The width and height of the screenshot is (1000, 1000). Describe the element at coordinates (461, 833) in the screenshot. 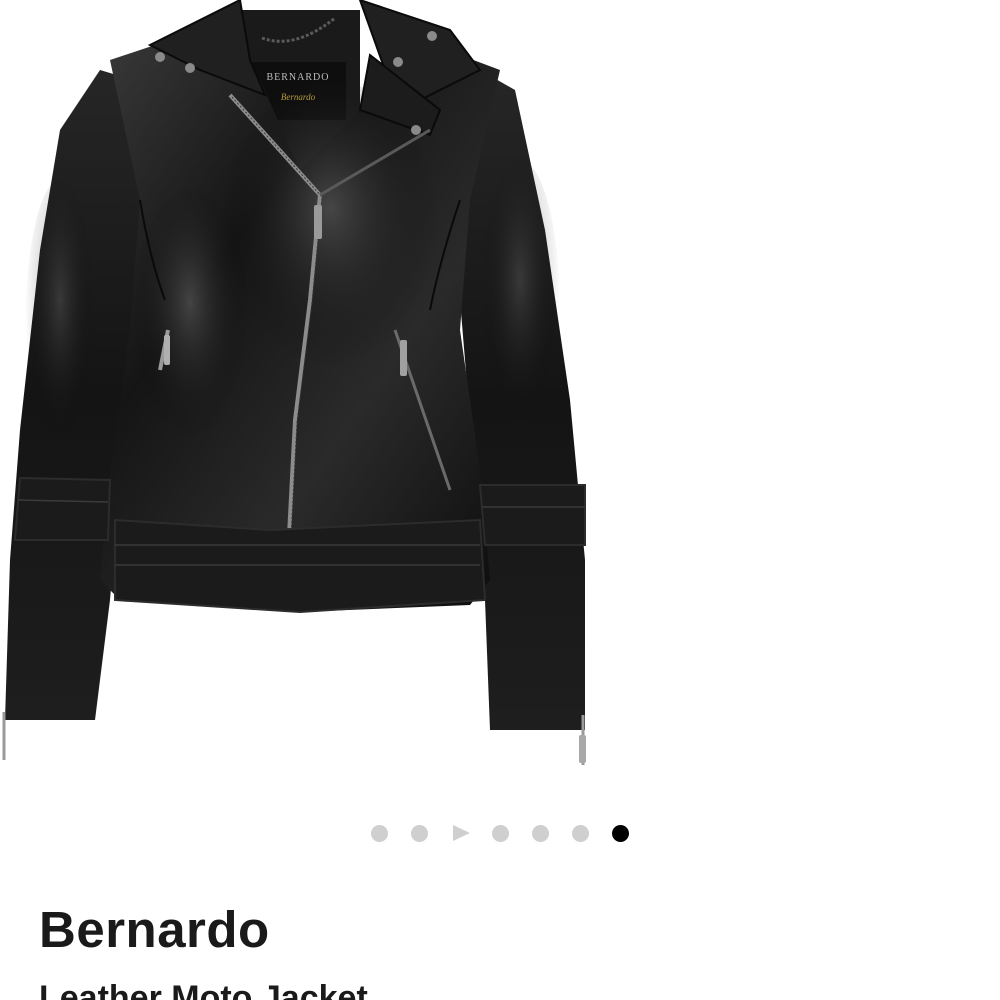

I see `play-icon` at that location.